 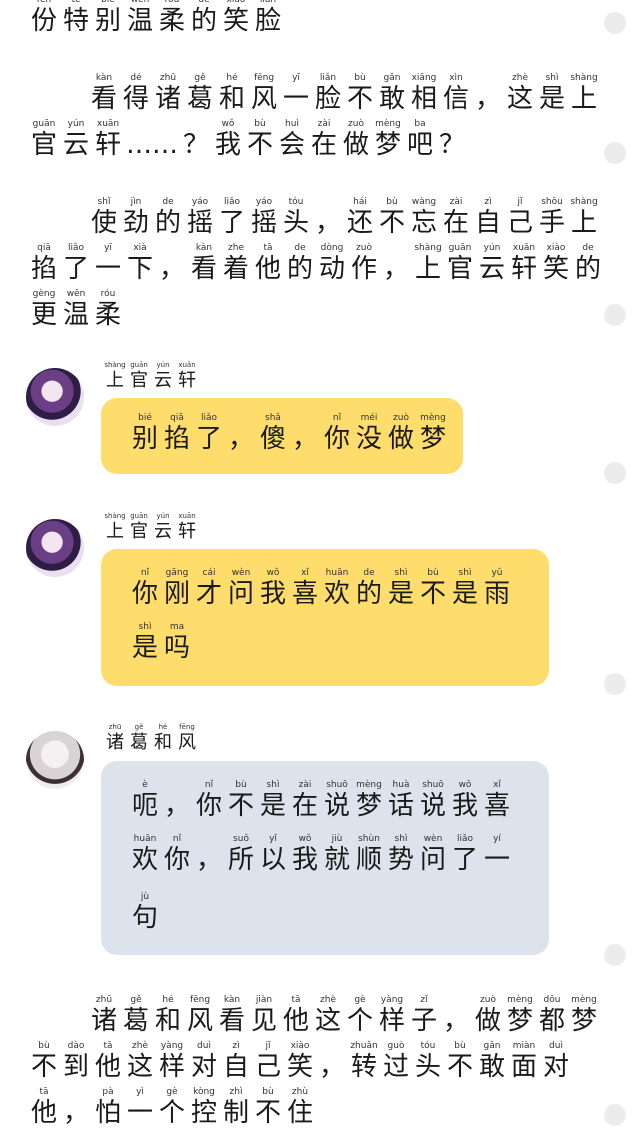 I want to click on ruby-char: de 的, so click(x=369, y=588).